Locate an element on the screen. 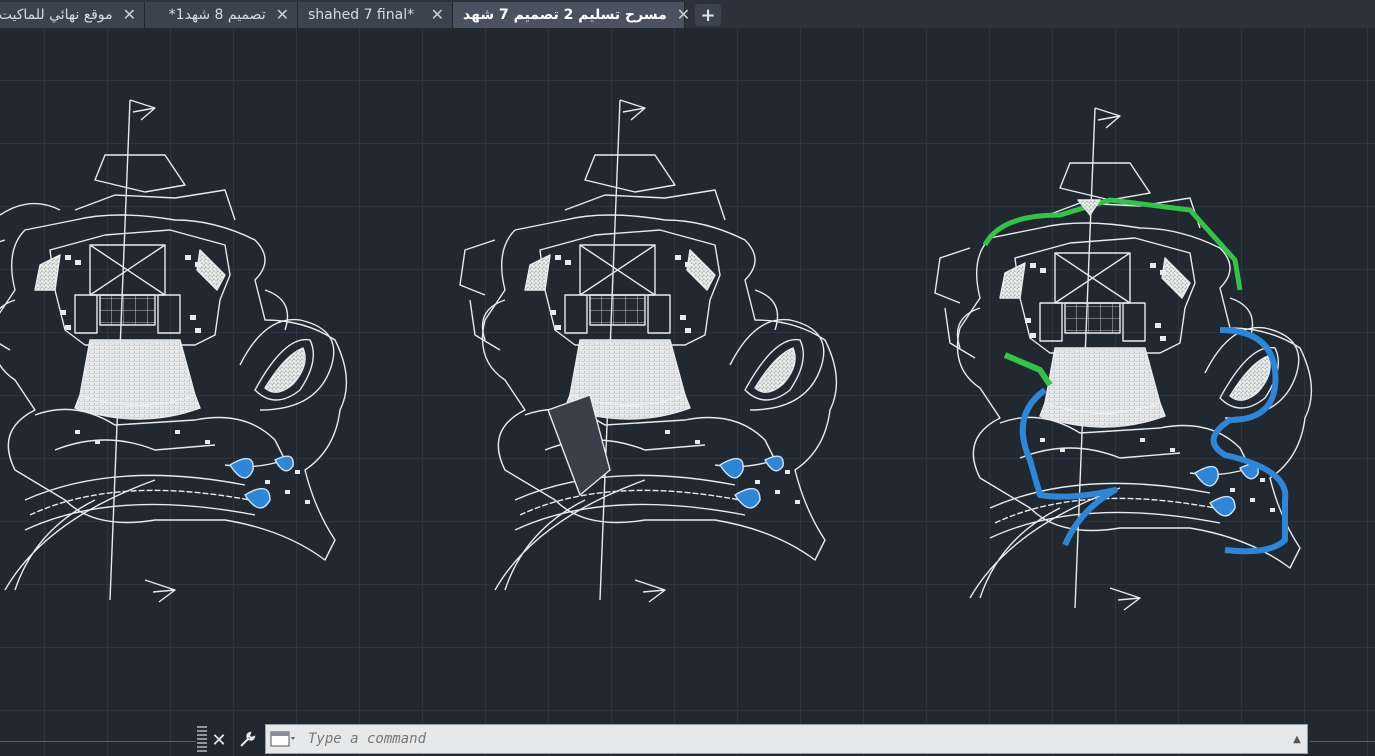  file-tab-1: موقع نهائي للماكيت ✕ is located at coordinates (72, 15).